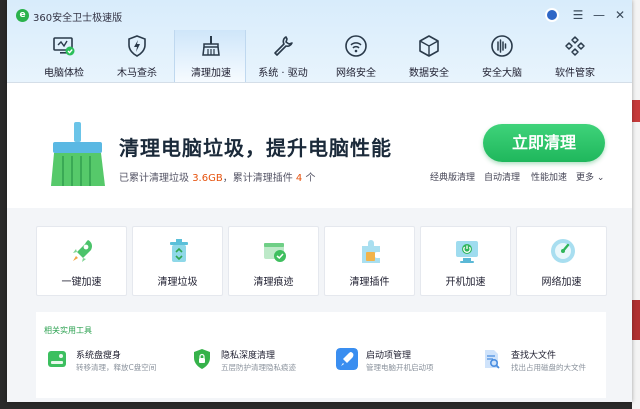 The height and width of the screenshot is (409, 640). What do you see at coordinates (64, 46) in the screenshot?
I see `monitor-check-icon` at bounding box center [64, 46].